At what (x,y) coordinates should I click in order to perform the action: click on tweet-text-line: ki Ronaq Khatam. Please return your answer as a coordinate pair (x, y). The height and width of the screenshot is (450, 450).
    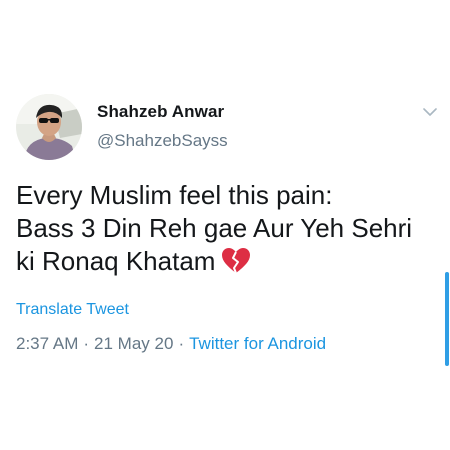
    Looking at the image, I should click on (116, 261).